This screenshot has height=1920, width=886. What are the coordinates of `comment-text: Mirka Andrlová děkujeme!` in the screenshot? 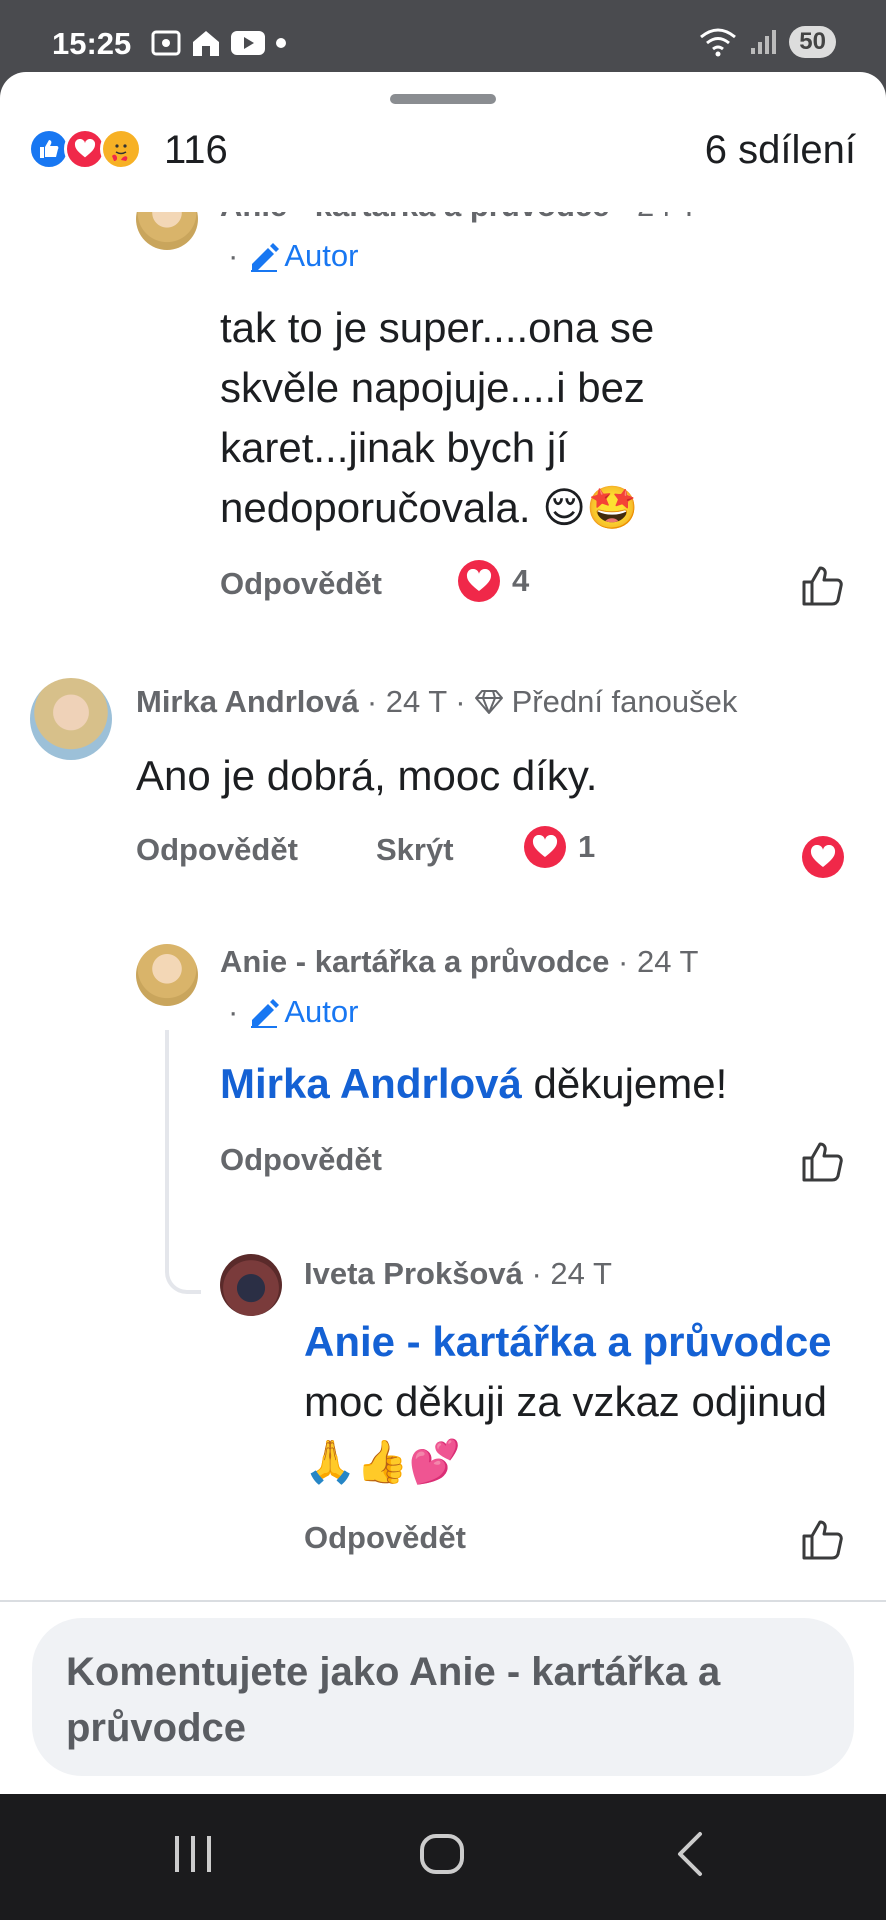 It's located at (530, 1084).